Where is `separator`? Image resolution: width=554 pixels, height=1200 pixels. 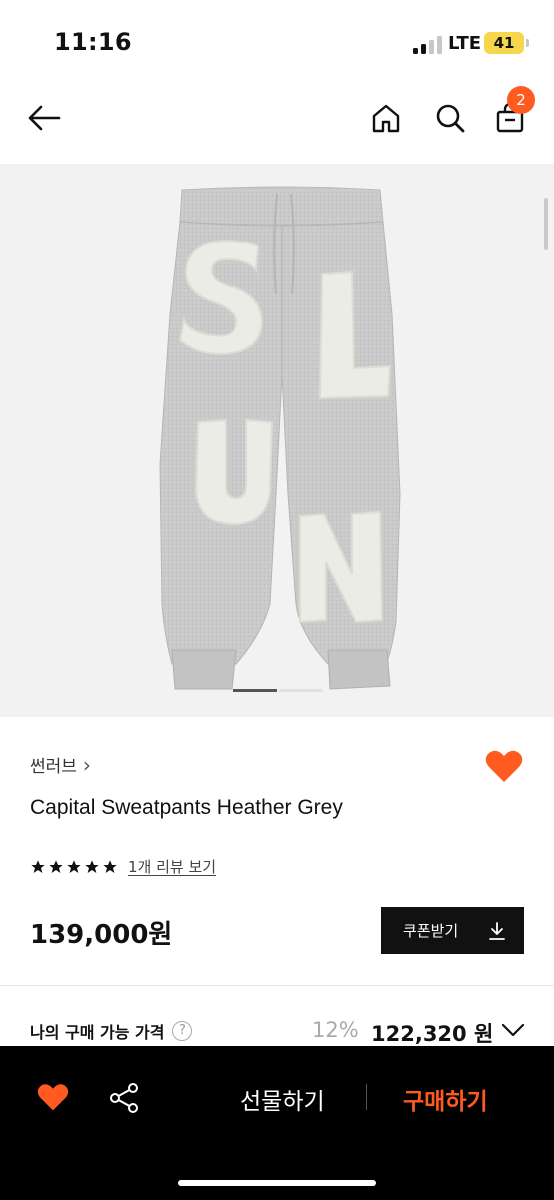
separator is located at coordinates (366, 1097).